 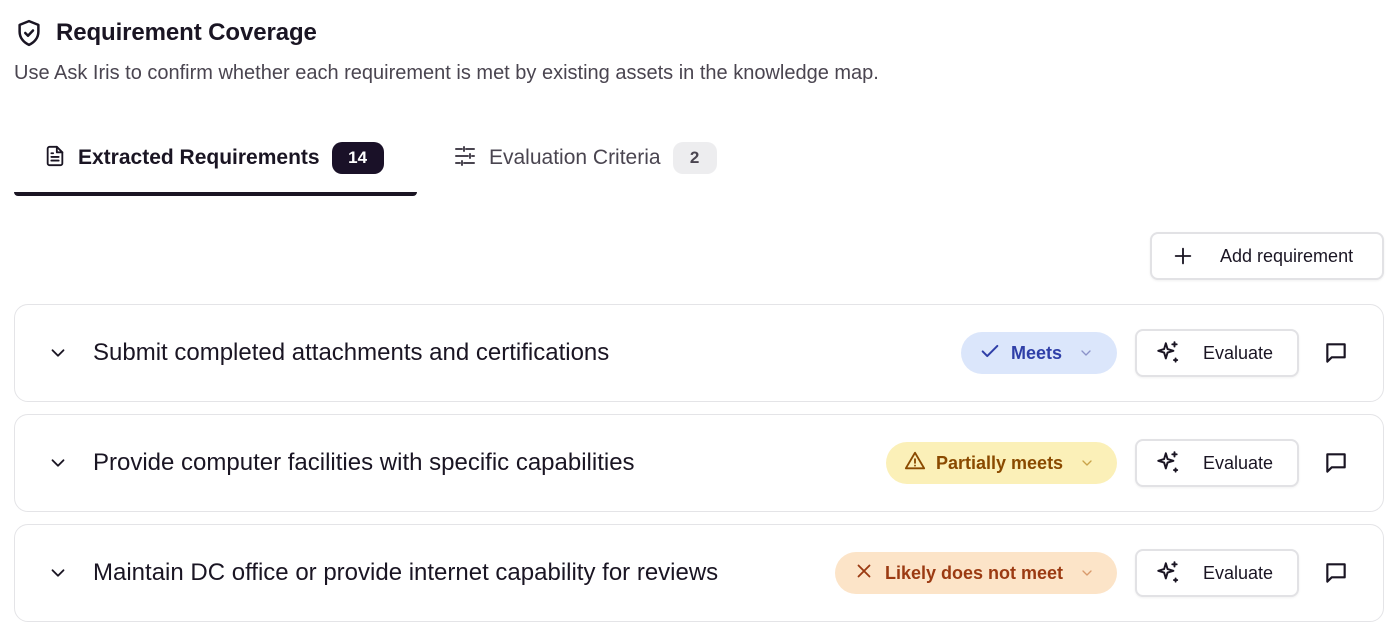 I want to click on add-requirement-button: Add requirement, so click(x=1267, y=256).